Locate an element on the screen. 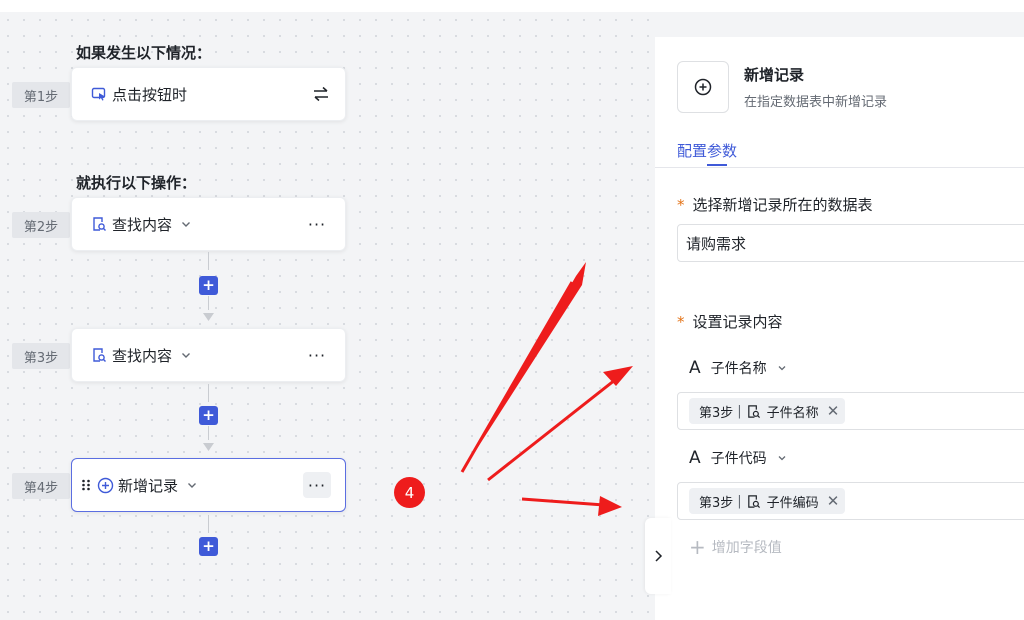 This screenshot has height=620, width=1024. panel-icon-box is located at coordinates (703, 87).